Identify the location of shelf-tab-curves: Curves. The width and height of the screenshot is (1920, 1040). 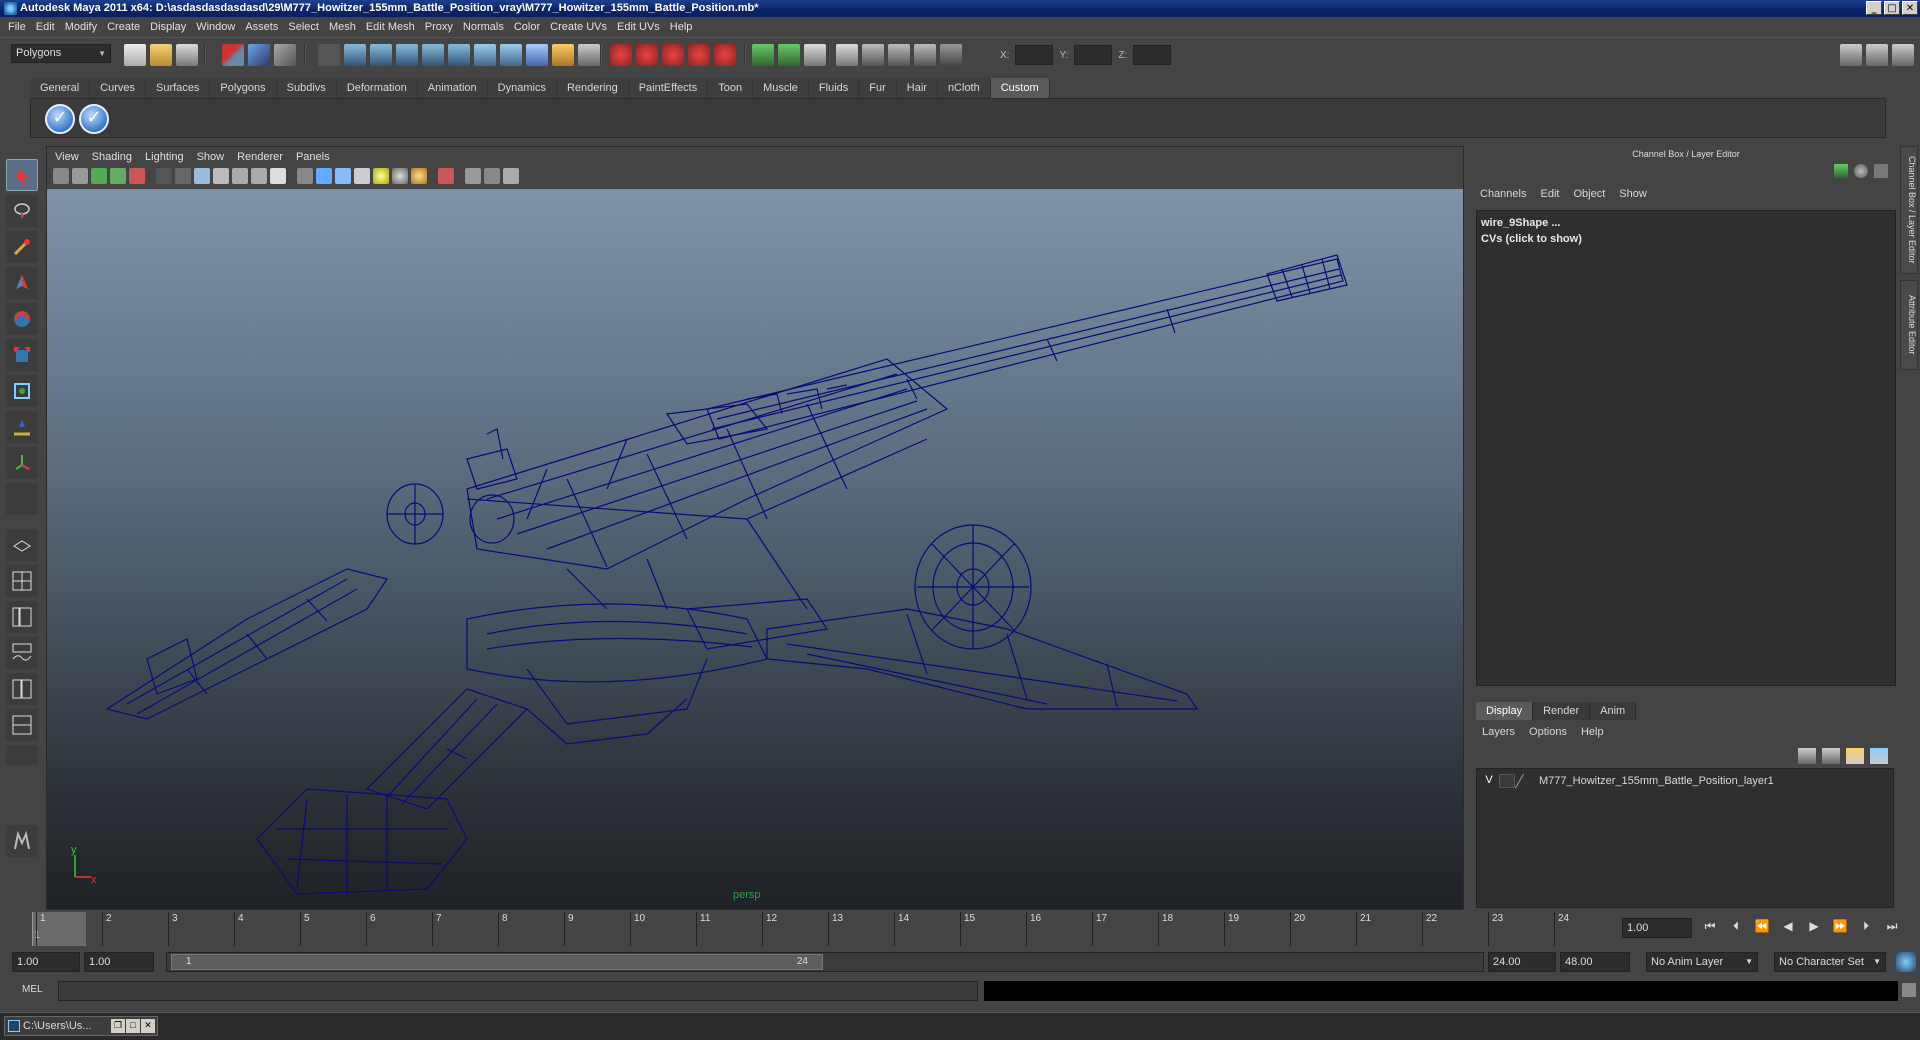
(118, 88).